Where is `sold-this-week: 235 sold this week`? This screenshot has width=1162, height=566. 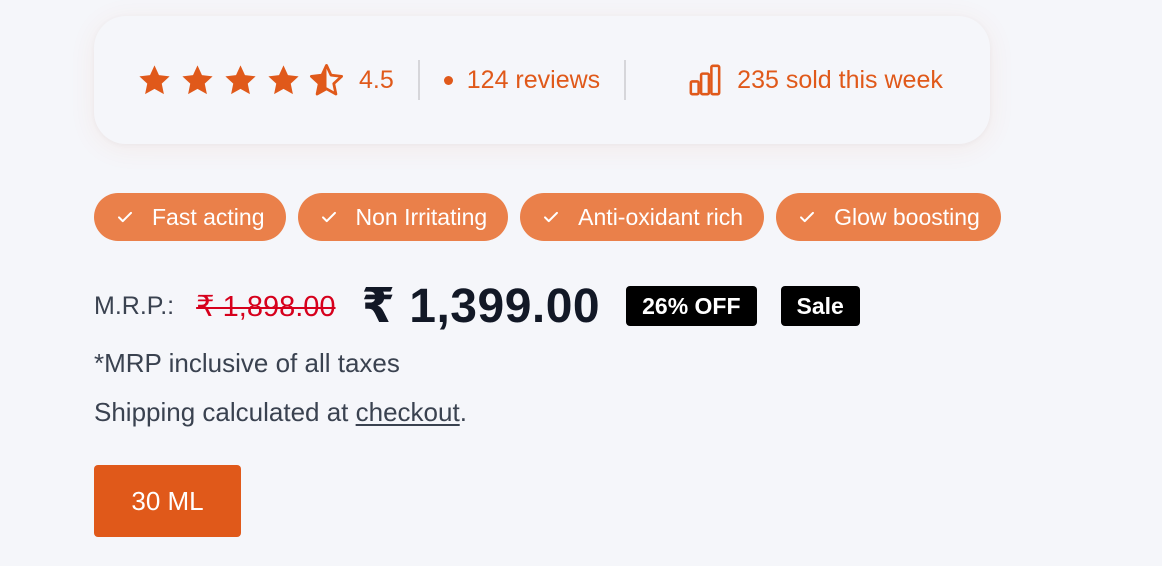
sold-this-week: 235 sold this week is located at coordinates (815, 80).